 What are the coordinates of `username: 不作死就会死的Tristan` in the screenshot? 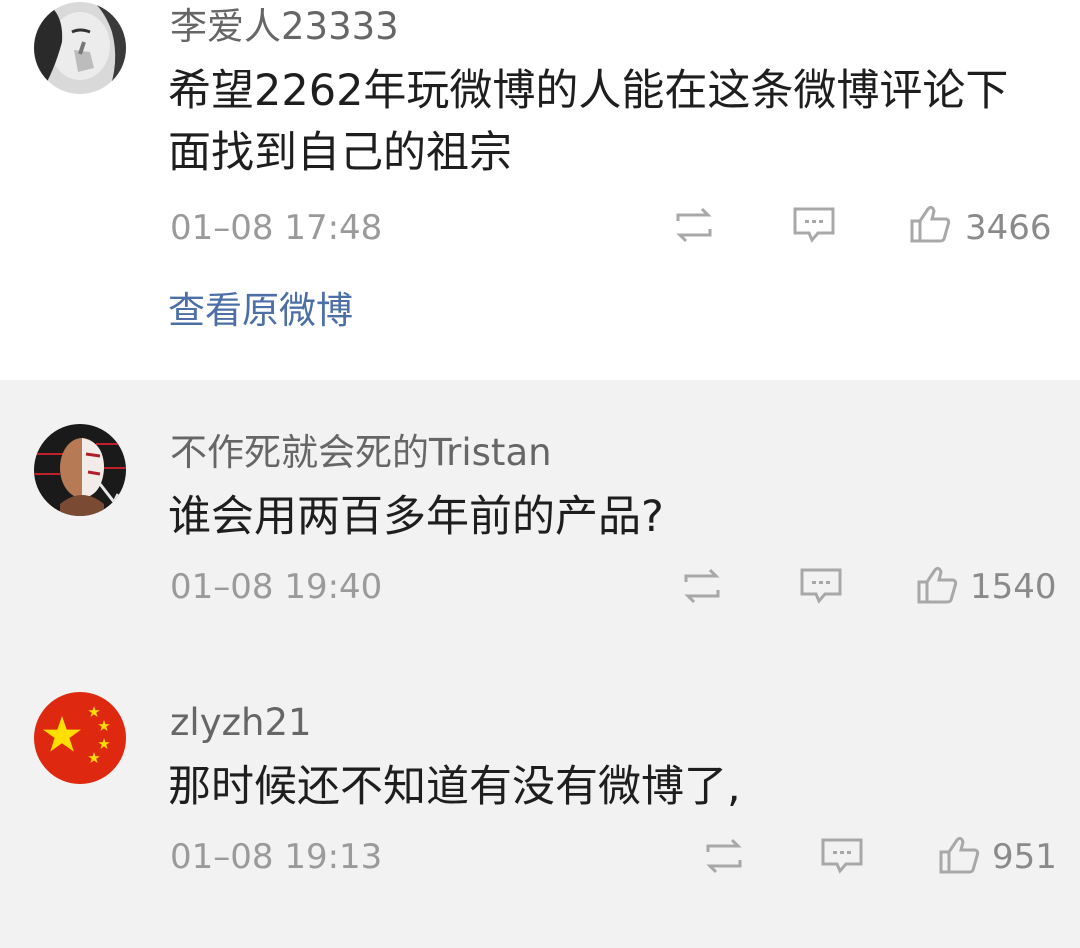 It's located at (361, 452).